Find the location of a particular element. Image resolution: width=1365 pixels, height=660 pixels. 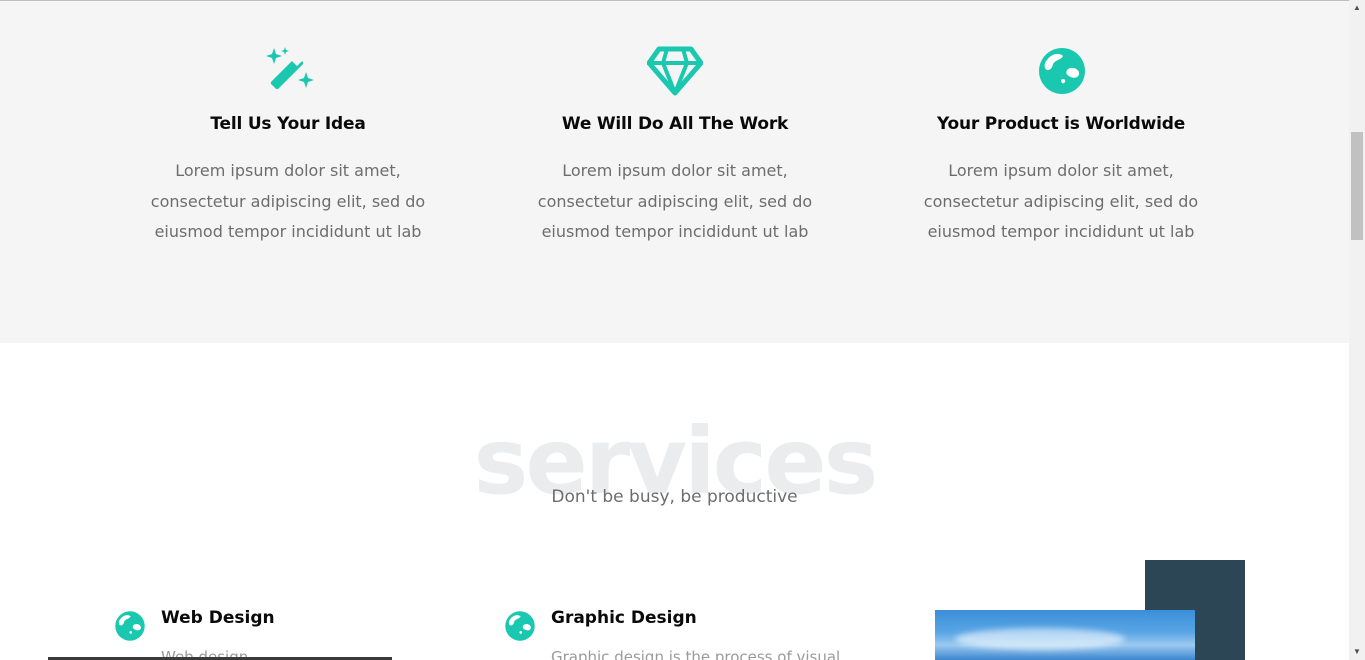

scroll-up-icon: ▲ is located at coordinates (1357, 8).